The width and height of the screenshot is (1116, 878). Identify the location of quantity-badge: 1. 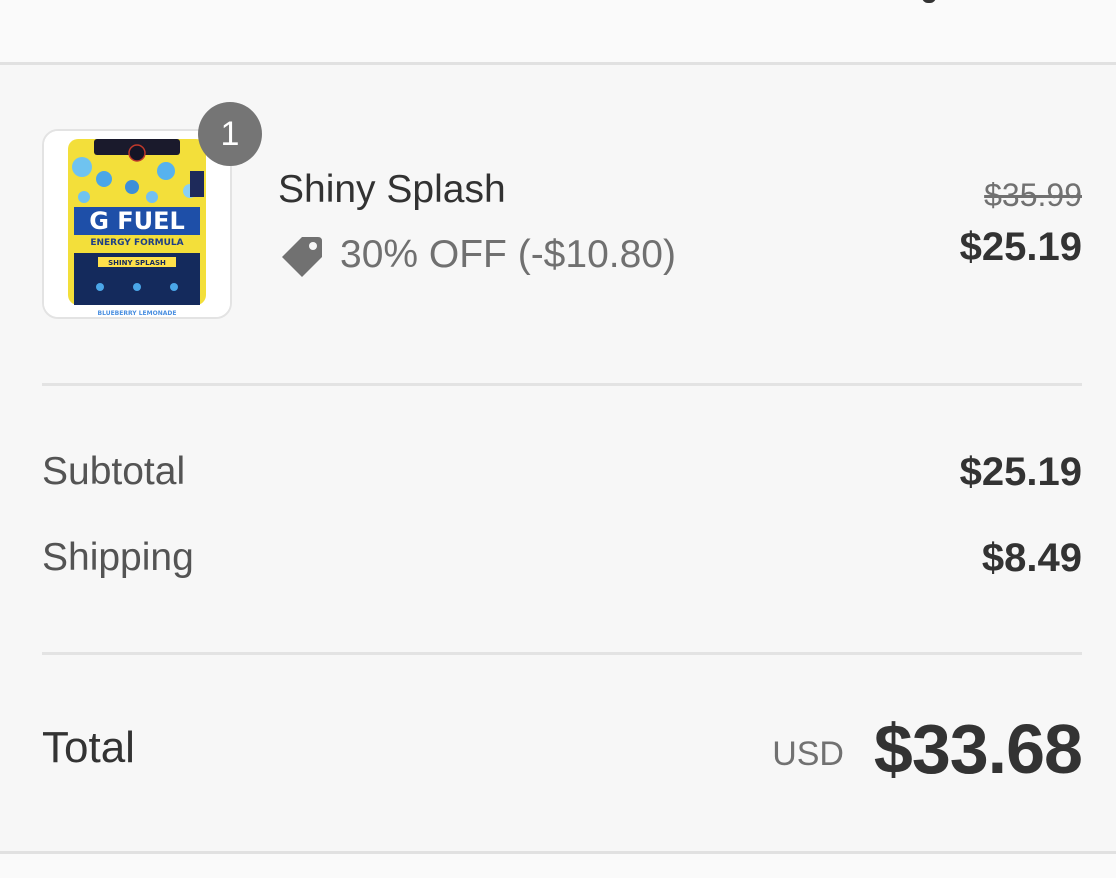
(230, 134).